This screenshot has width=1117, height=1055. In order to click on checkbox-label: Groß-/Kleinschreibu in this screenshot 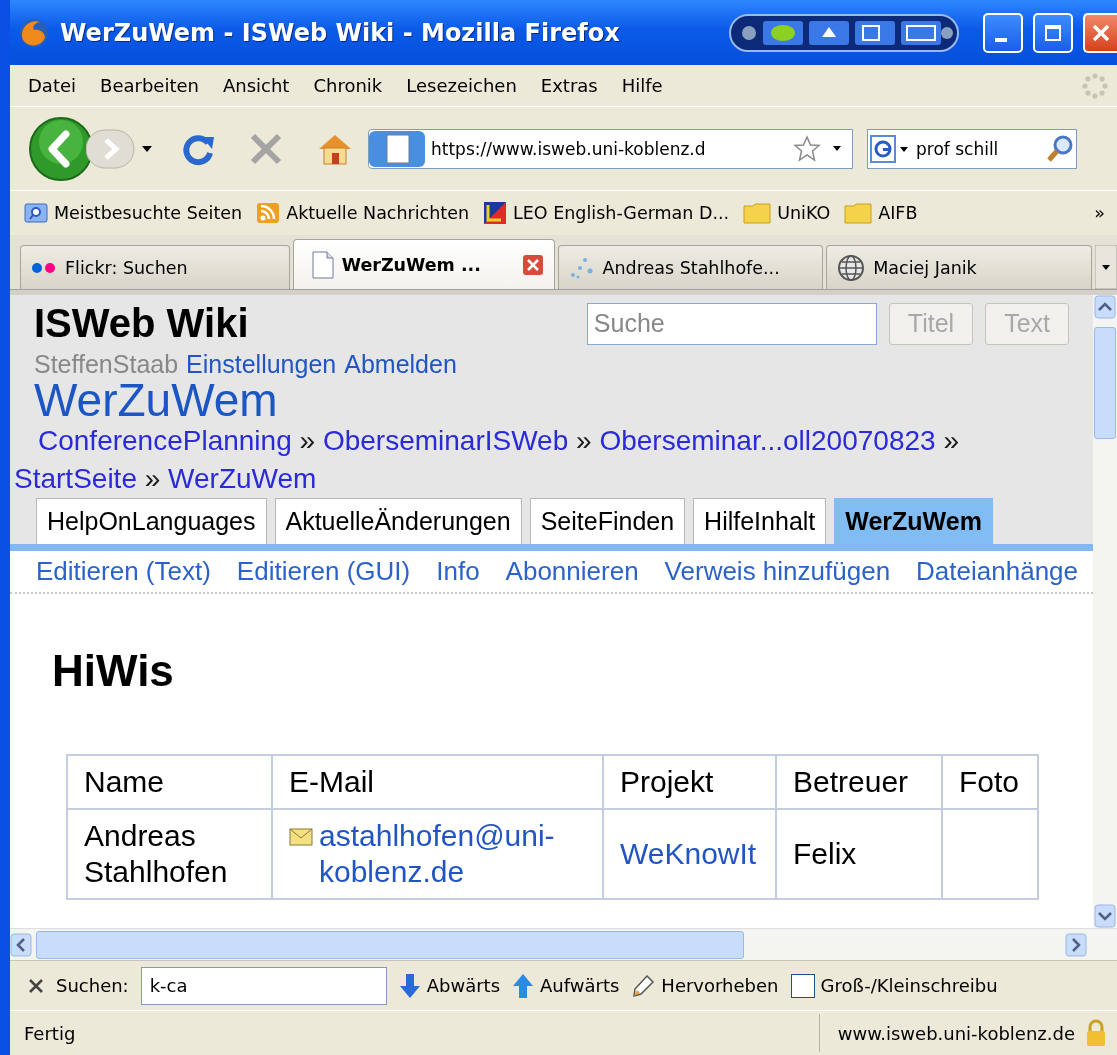, I will do `click(909, 985)`.